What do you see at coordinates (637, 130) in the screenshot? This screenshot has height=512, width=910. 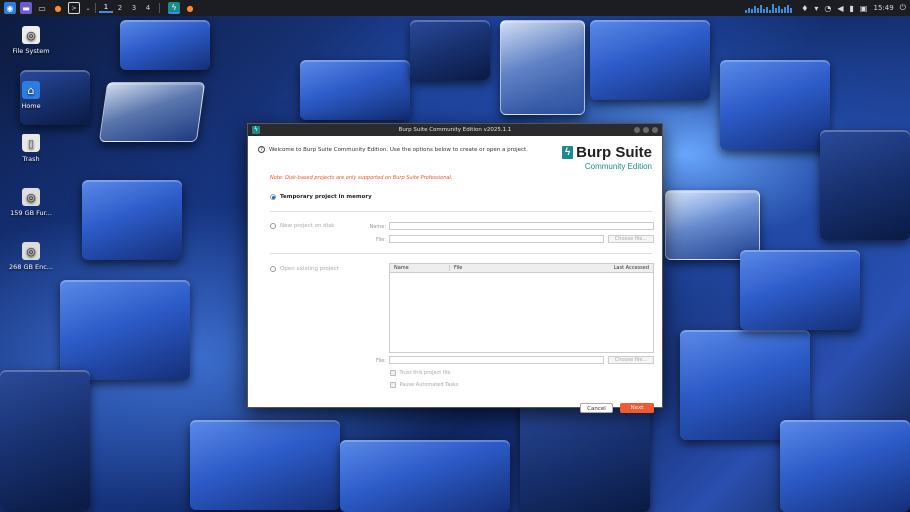 I see `minimize-button` at bounding box center [637, 130].